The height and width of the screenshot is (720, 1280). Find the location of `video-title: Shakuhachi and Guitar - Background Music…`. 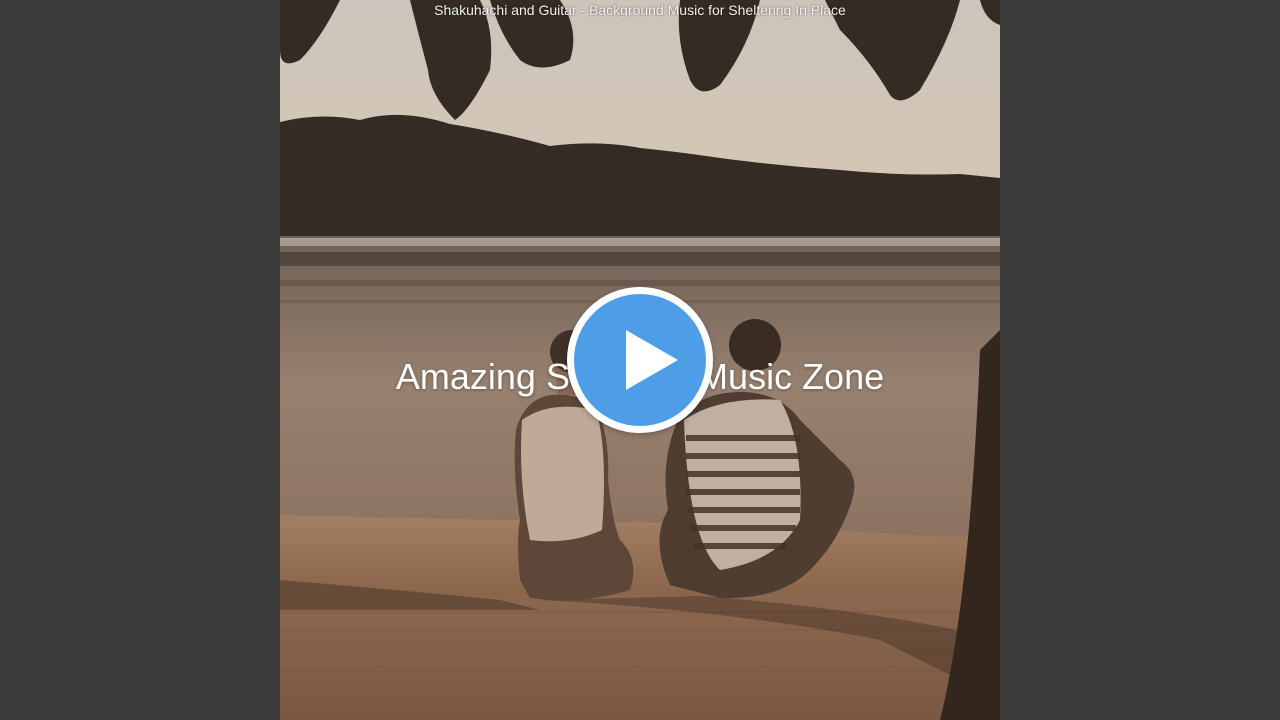

video-title: Shakuhachi and Guitar - Background Music… is located at coordinates (640, 10).